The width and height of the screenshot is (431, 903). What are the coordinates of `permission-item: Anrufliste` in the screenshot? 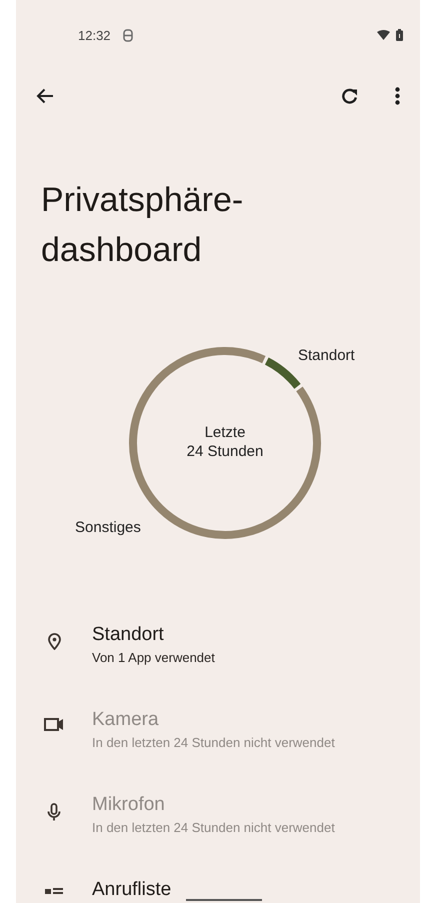 It's located at (218, 890).